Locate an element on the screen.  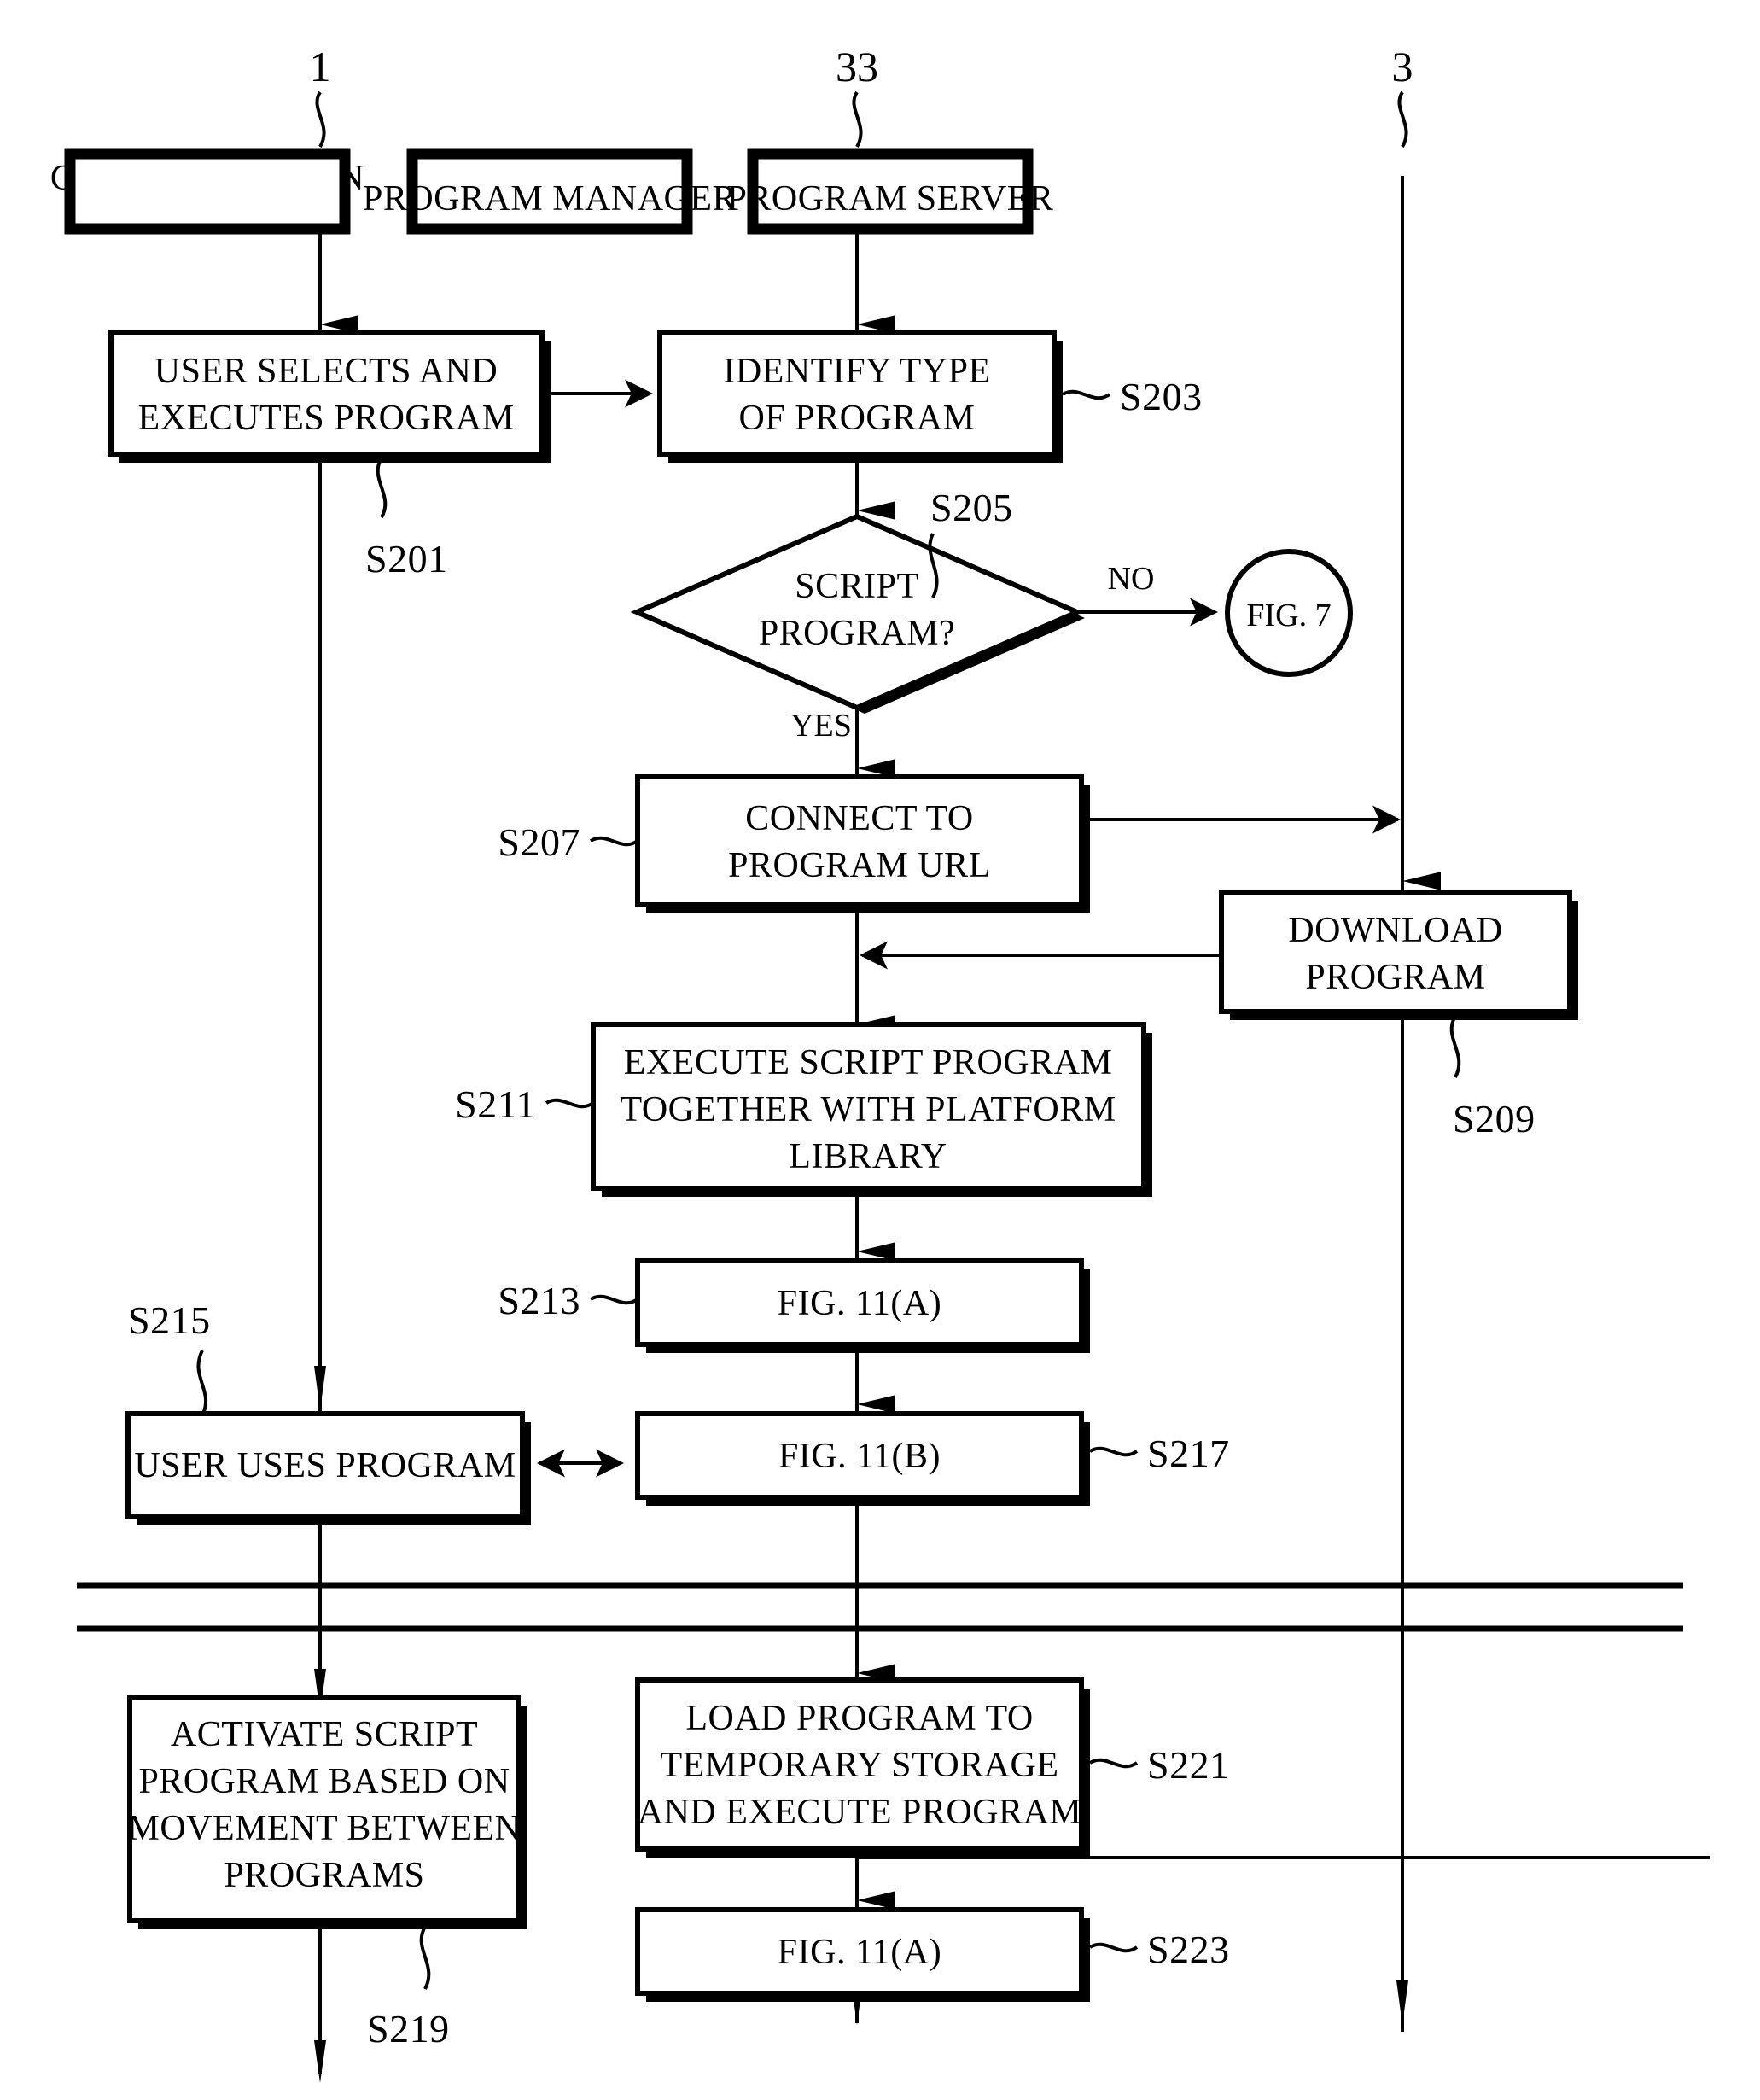
s209-line1: DOWNLOAD is located at coordinates (1395, 930).